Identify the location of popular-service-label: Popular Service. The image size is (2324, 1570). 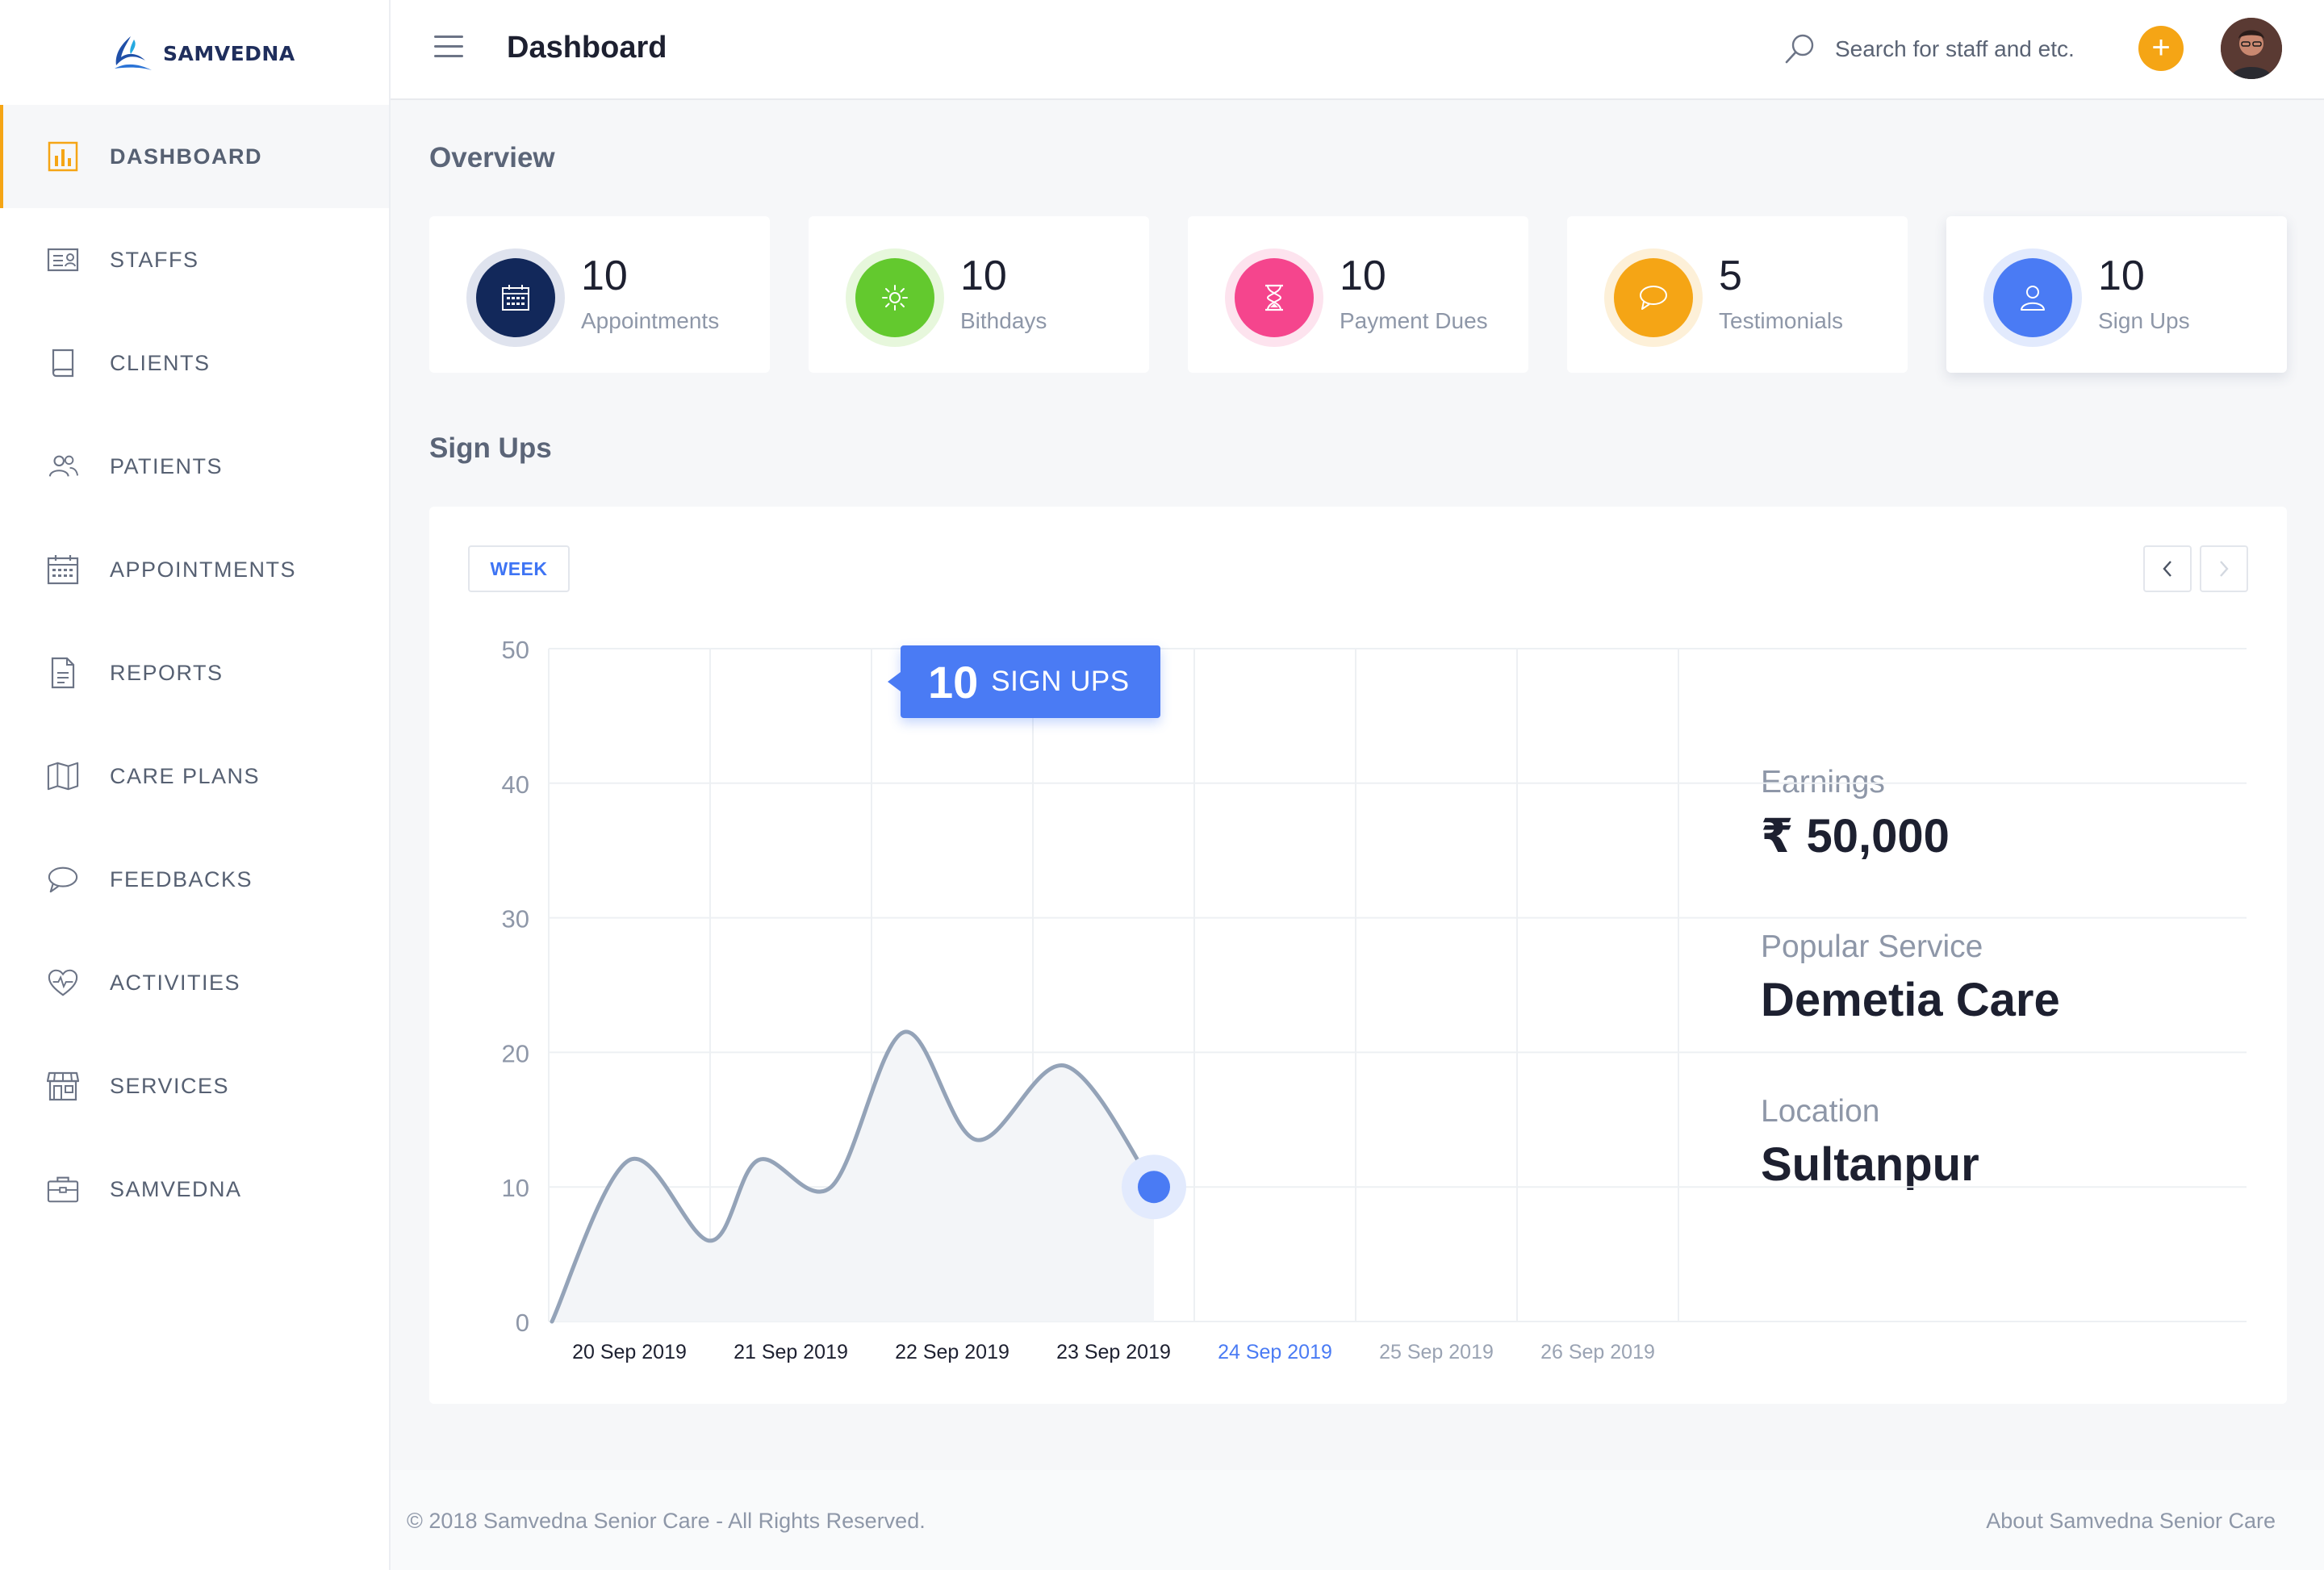
(1872, 947).